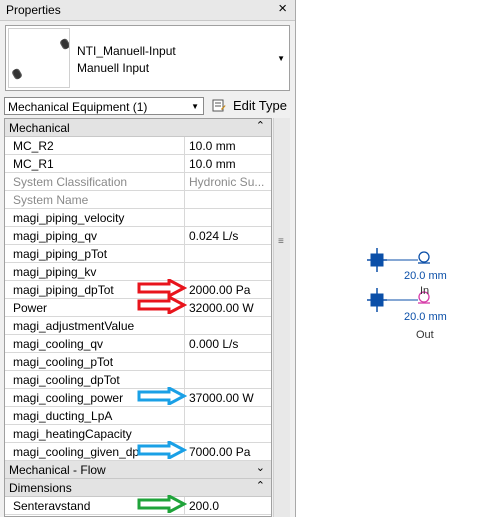 The height and width of the screenshot is (517, 503). What do you see at coordinates (138, 218) in the screenshot?
I see `property-row: magi_piping_velocity` at bounding box center [138, 218].